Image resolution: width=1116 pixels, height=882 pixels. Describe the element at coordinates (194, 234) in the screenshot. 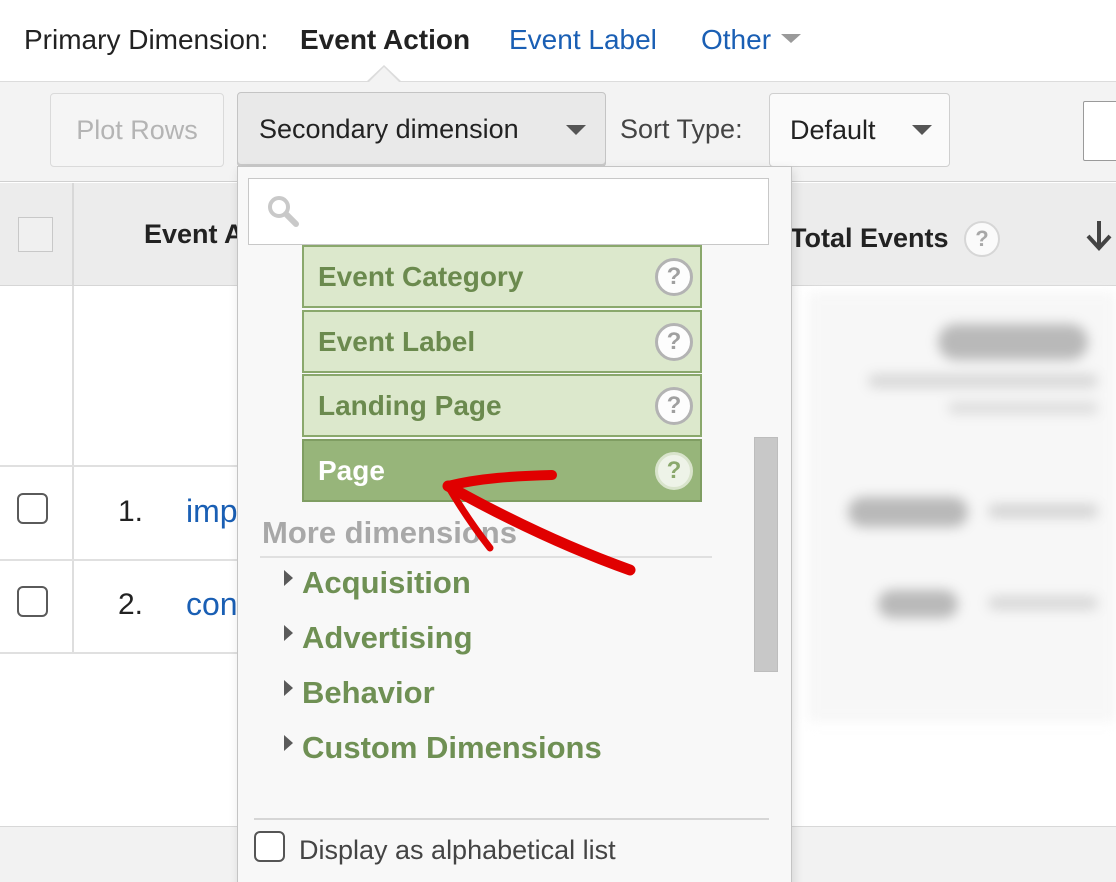

I see `column-header-event-action: Event A` at that location.